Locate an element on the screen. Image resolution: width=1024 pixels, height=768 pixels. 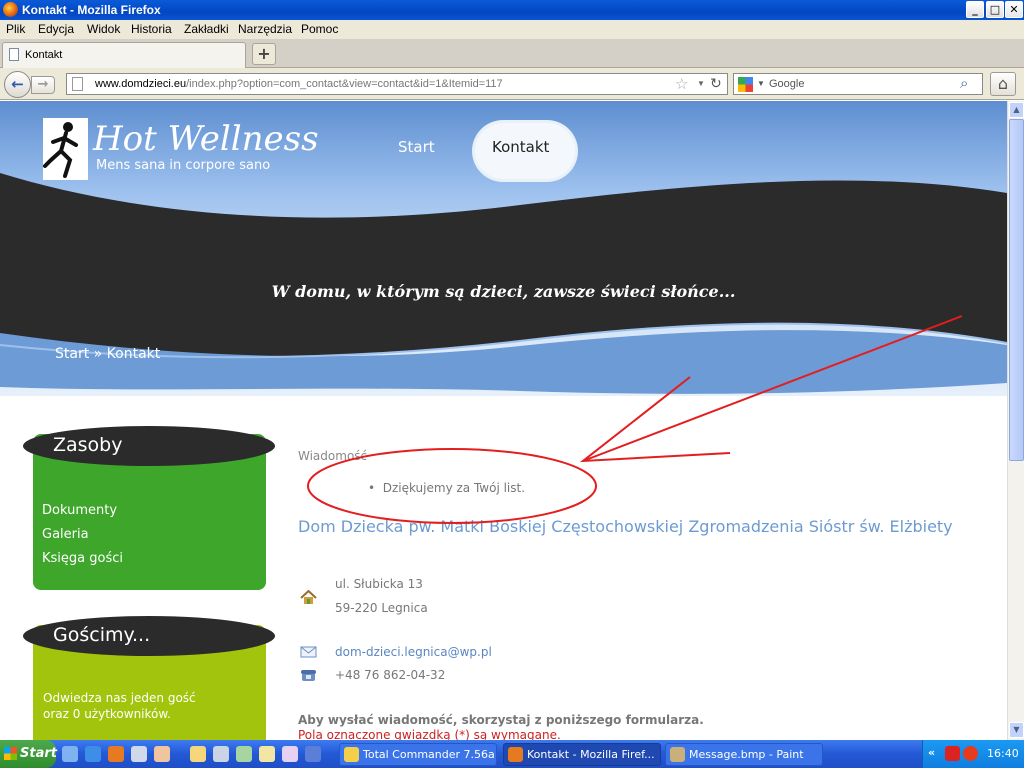
taskbar-paint: Message.bmp - Paint is located at coordinates (744, 754).